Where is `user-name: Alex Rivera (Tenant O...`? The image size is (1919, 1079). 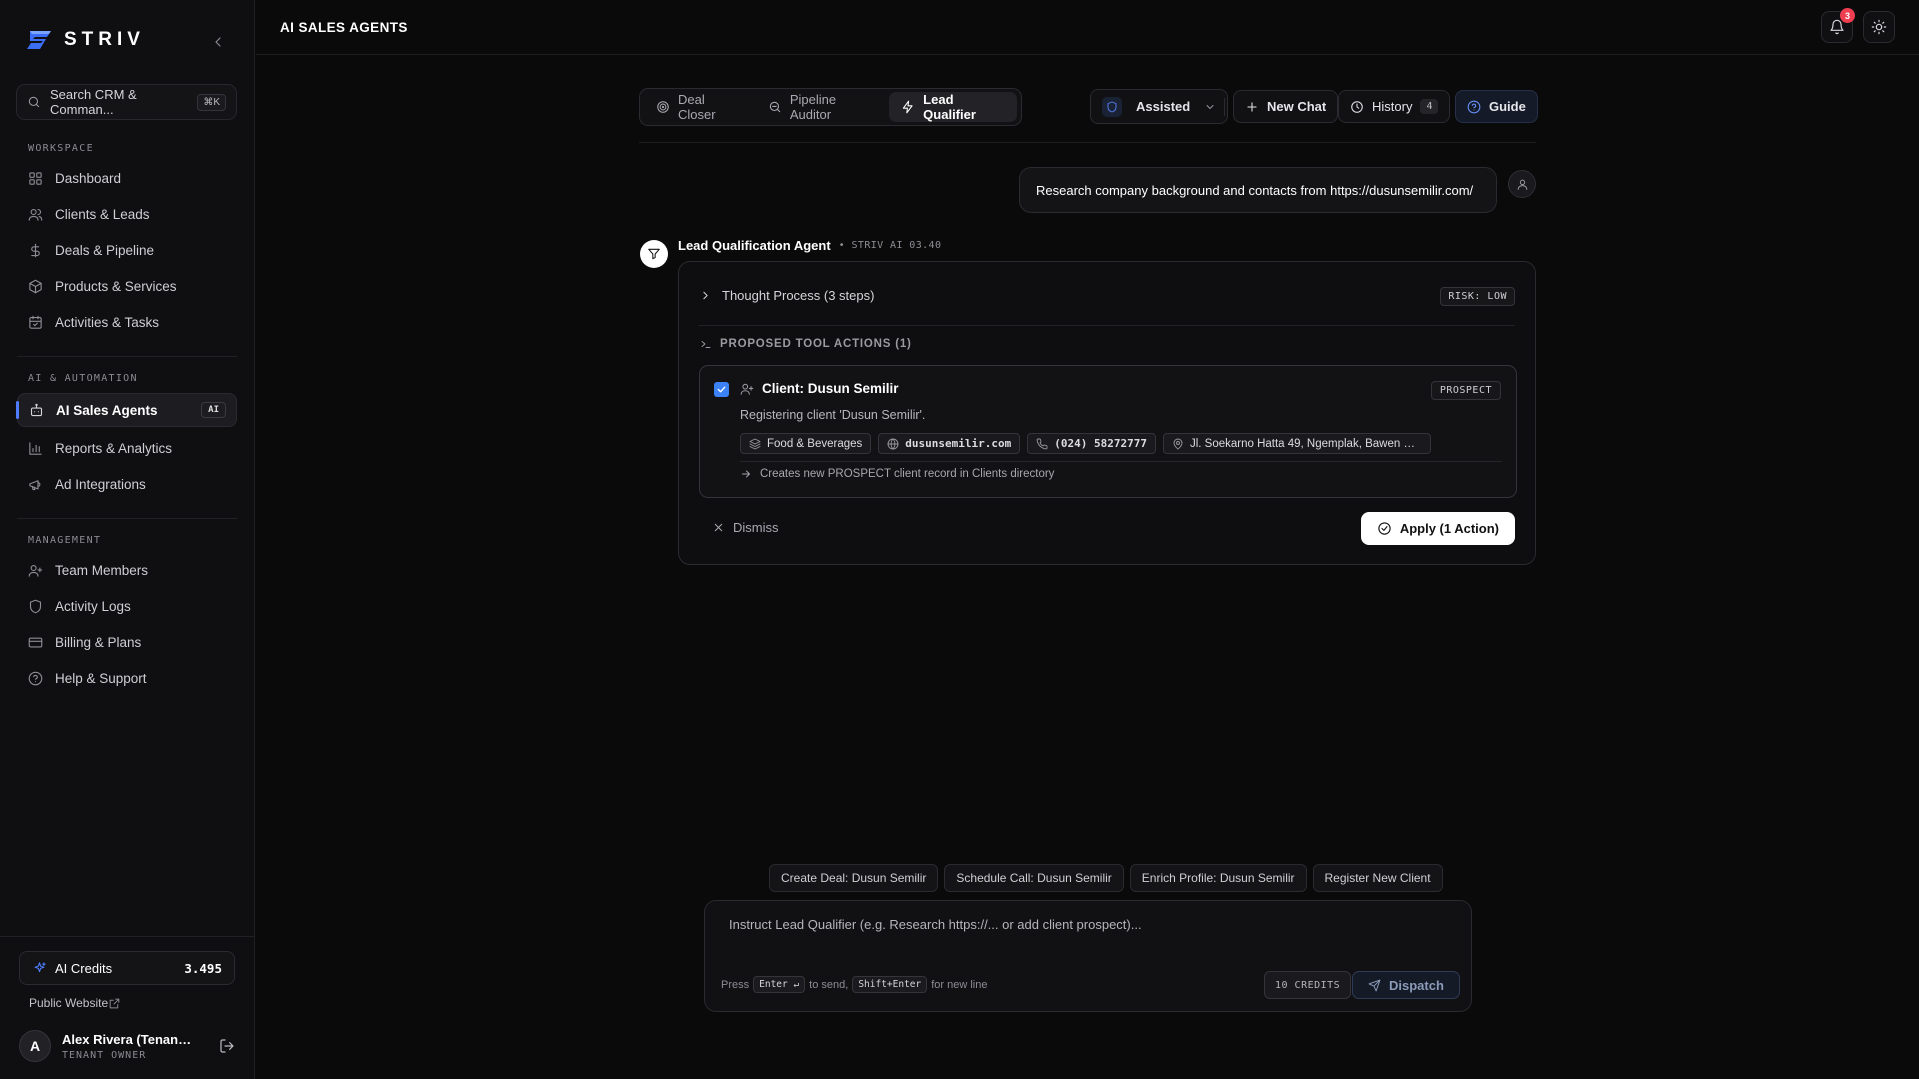
user-name: Alex Rivera (Tenant O... is located at coordinates (127, 1039).